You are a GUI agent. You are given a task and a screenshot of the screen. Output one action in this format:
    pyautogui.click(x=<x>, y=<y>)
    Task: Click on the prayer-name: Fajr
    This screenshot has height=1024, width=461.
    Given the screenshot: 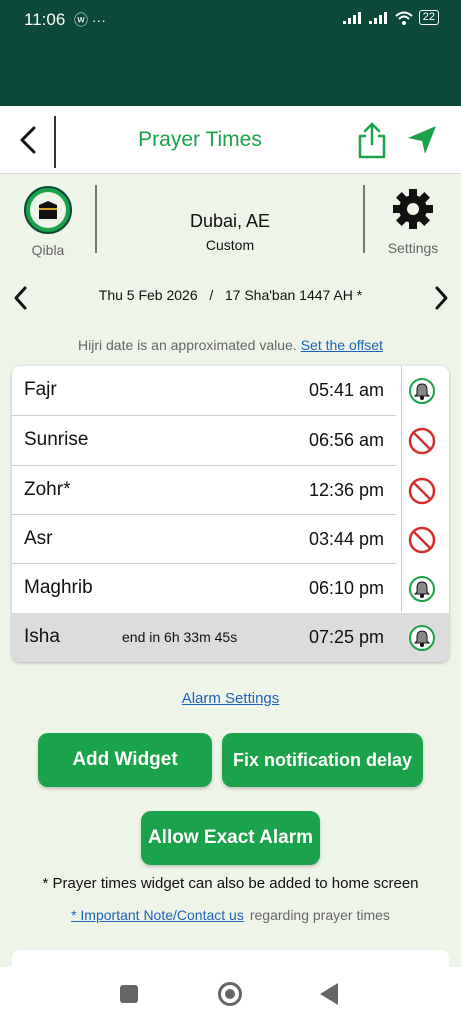 What is the action you would take?
    pyautogui.click(x=40, y=389)
    